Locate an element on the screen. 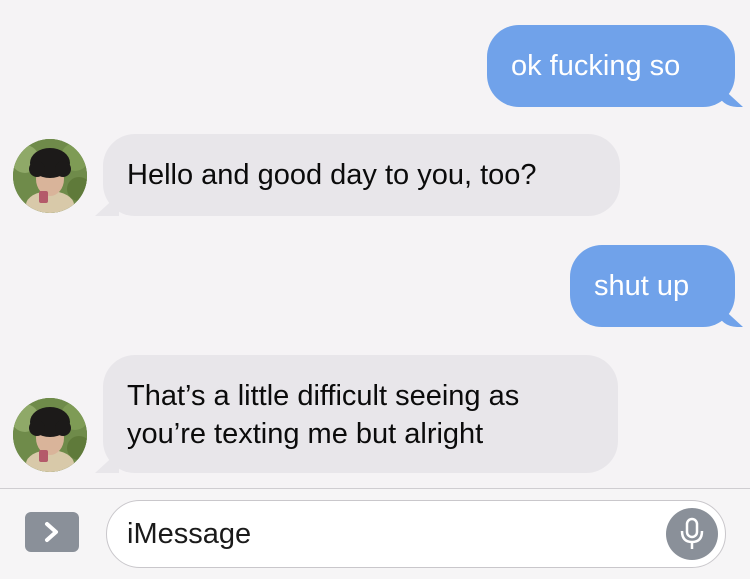 The width and height of the screenshot is (750, 579). apps-button is located at coordinates (52, 532).